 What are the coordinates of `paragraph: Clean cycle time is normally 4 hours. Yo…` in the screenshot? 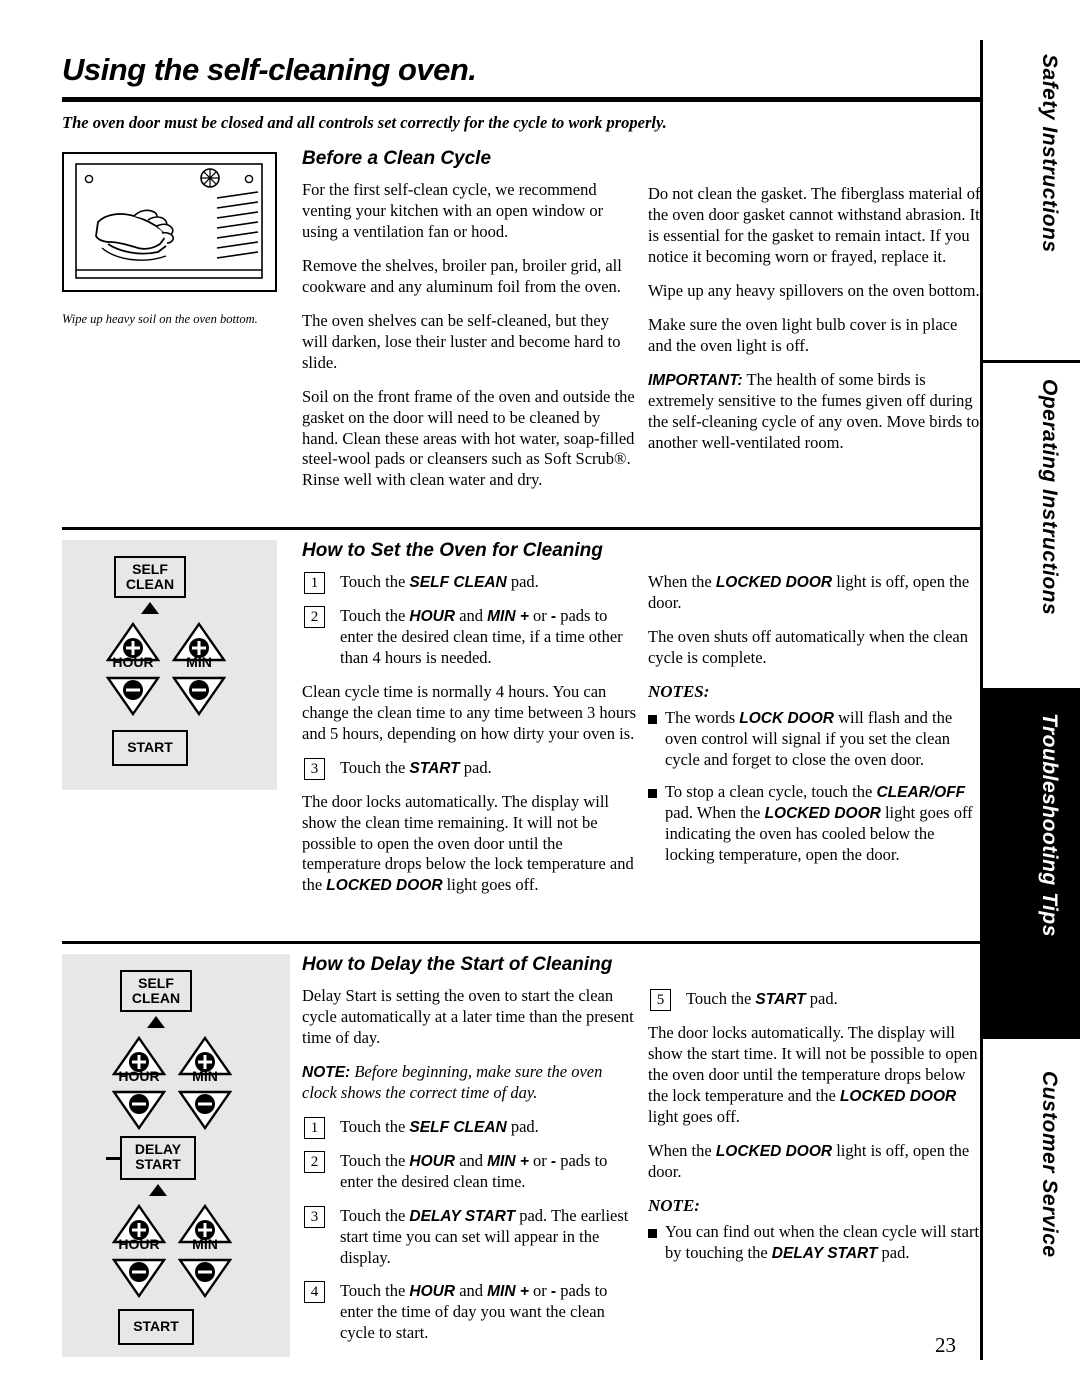 It's located at (469, 712).